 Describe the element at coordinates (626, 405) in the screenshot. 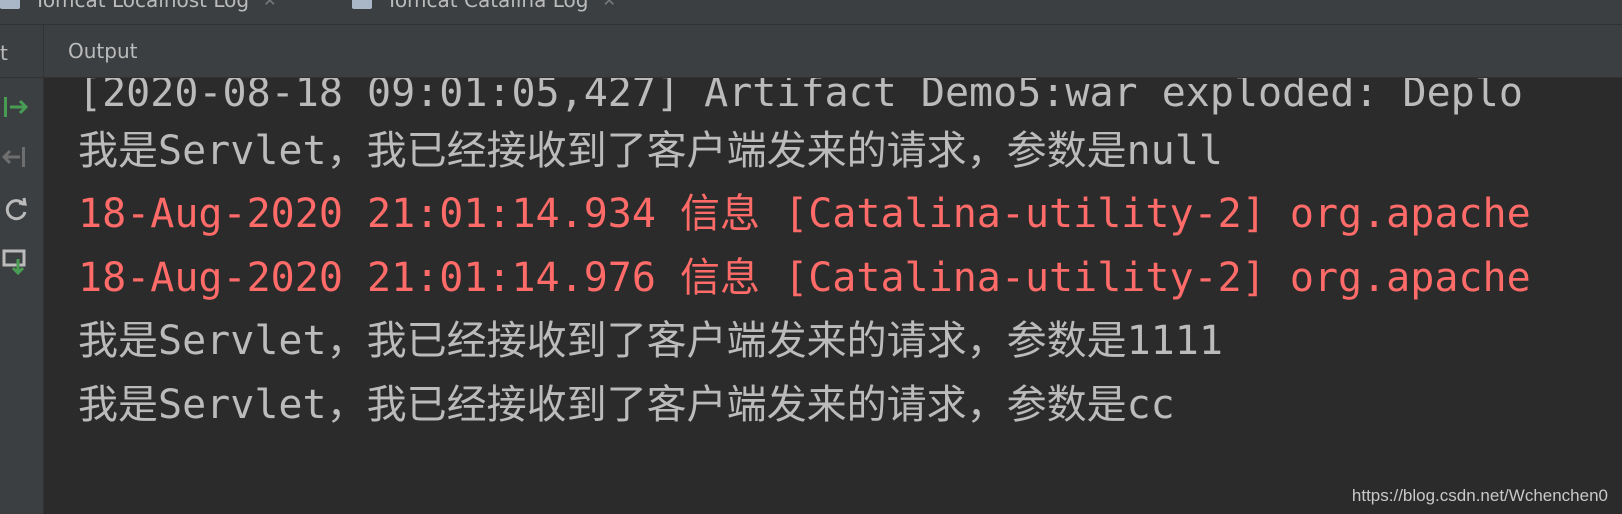

I see `log-line: 我是Servlet，我已经接收到了客户端发来的请求，参数是cc` at that location.